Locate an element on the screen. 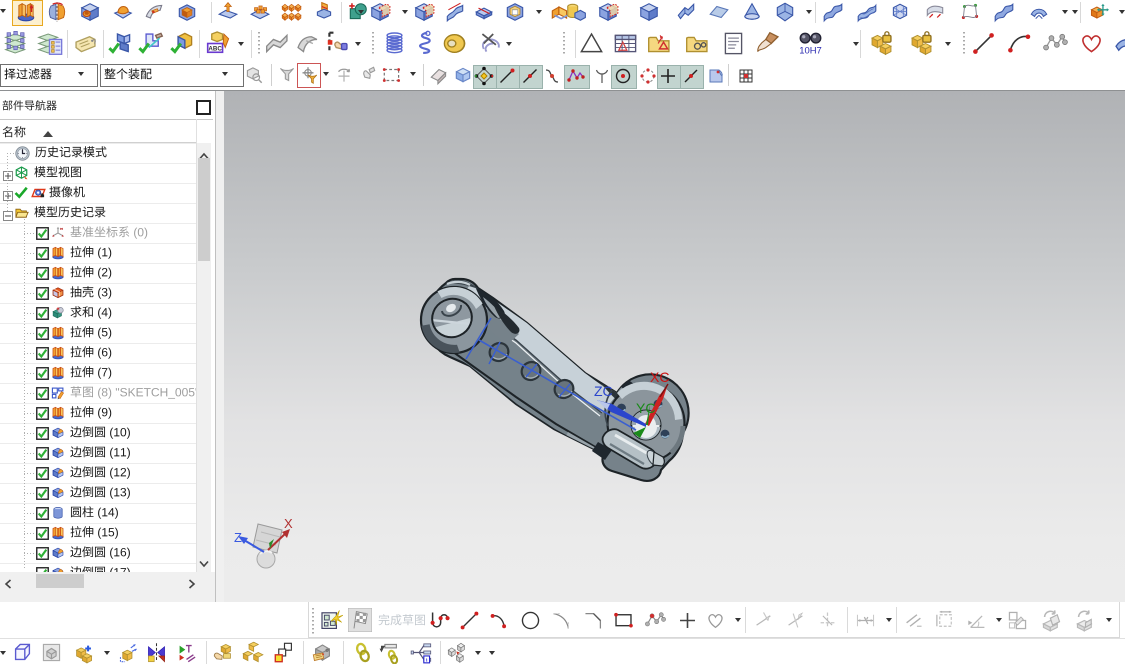  svg-text: ABC is located at coordinates (215, 49).